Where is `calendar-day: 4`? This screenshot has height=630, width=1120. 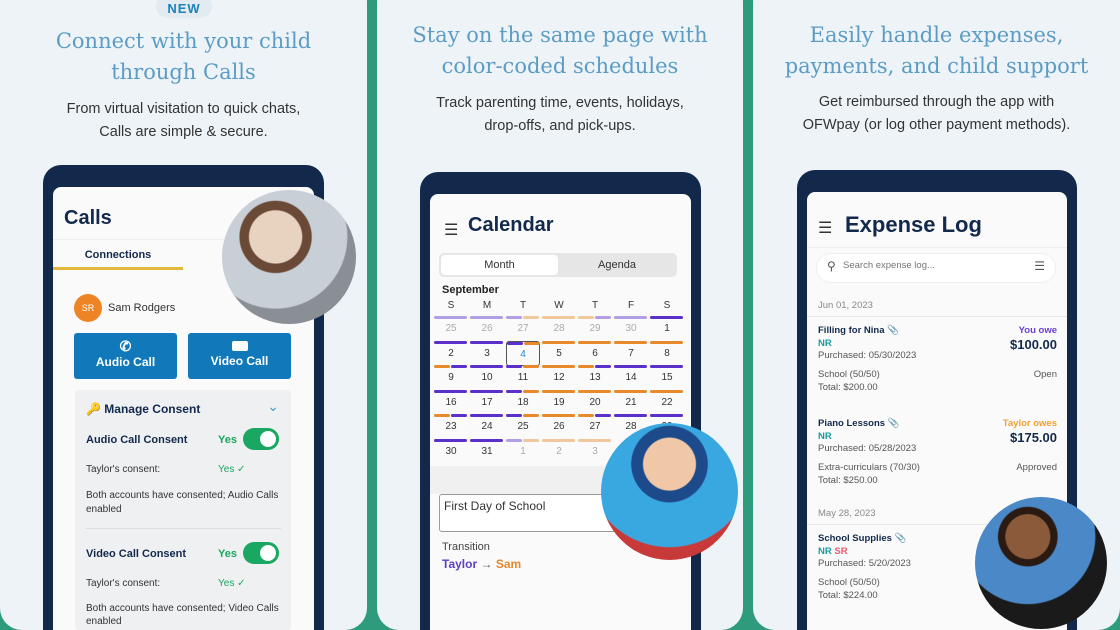
calendar-day: 4 is located at coordinates (523, 353).